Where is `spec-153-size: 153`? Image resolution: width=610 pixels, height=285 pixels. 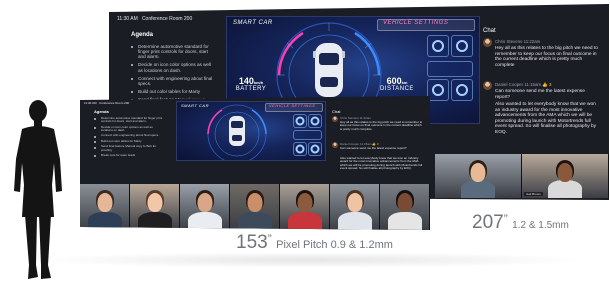 spec-153-size: 153 is located at coordinates (252, 242).